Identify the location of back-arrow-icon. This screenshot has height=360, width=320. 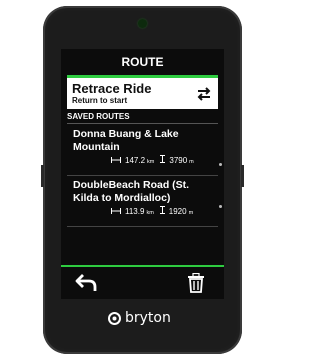
(86, 283).